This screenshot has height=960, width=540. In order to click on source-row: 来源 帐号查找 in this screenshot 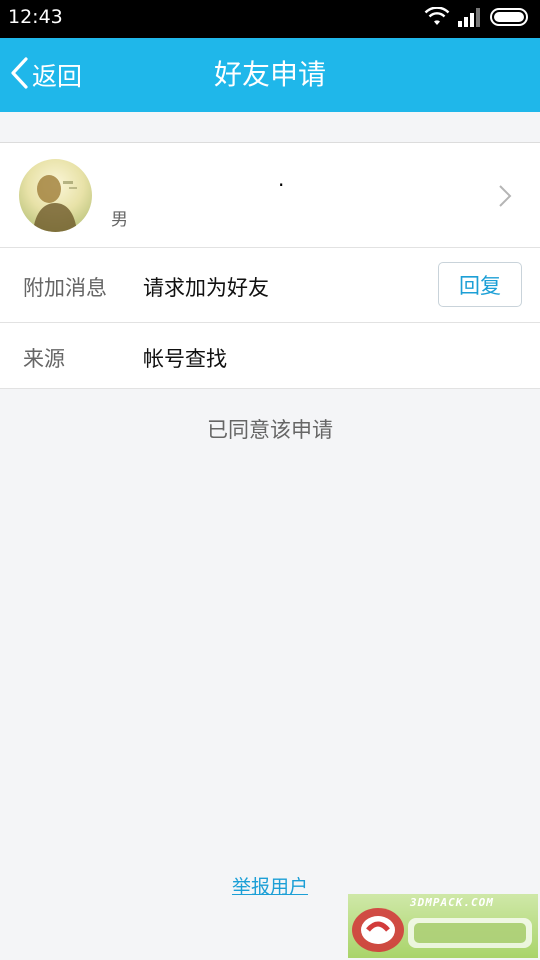, I will do `click(270, 356)`.